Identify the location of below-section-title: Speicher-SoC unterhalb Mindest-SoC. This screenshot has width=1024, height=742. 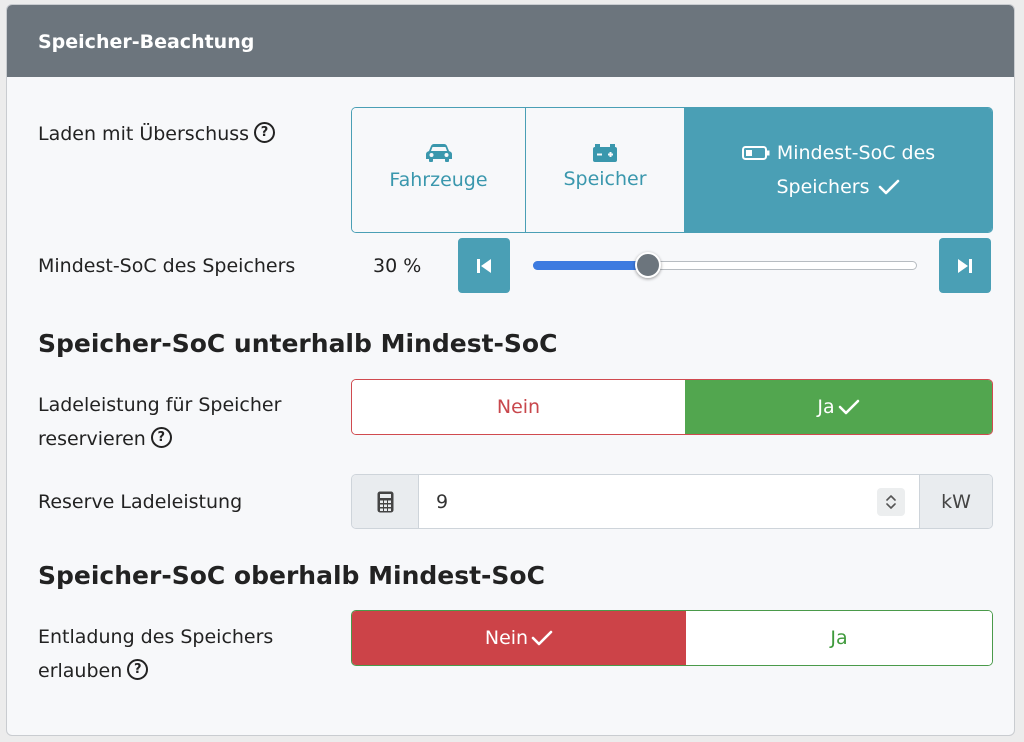
(298, 343).